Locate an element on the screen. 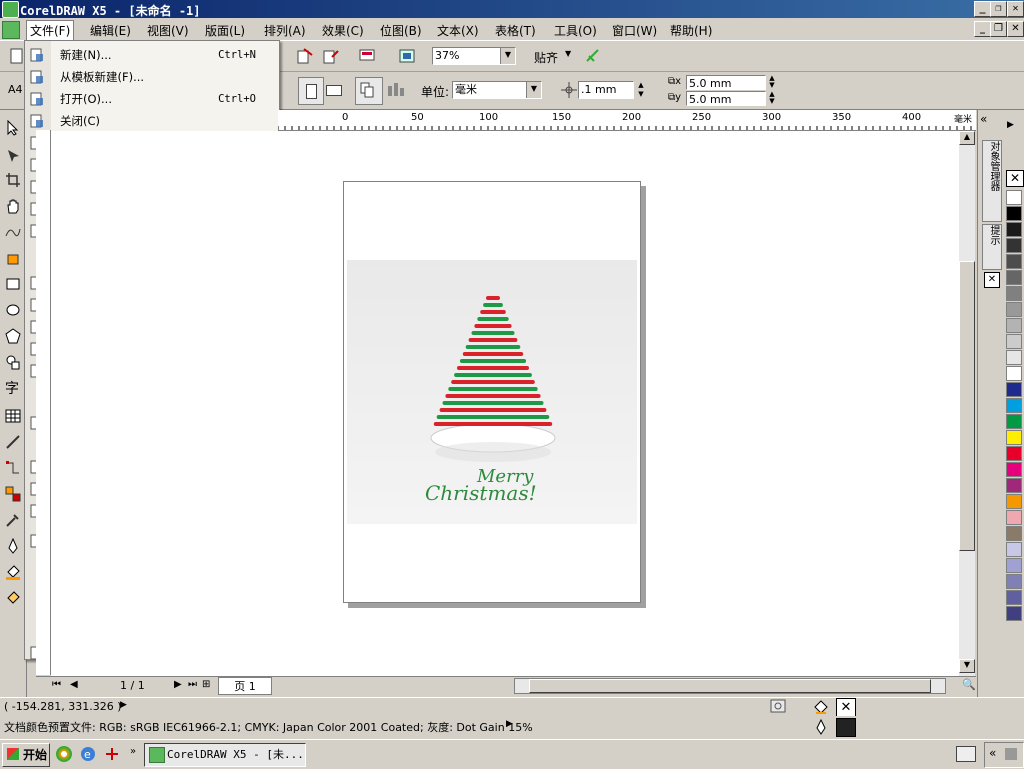  chrome-quicklaunch-icon is located at coordinates (64, 754).